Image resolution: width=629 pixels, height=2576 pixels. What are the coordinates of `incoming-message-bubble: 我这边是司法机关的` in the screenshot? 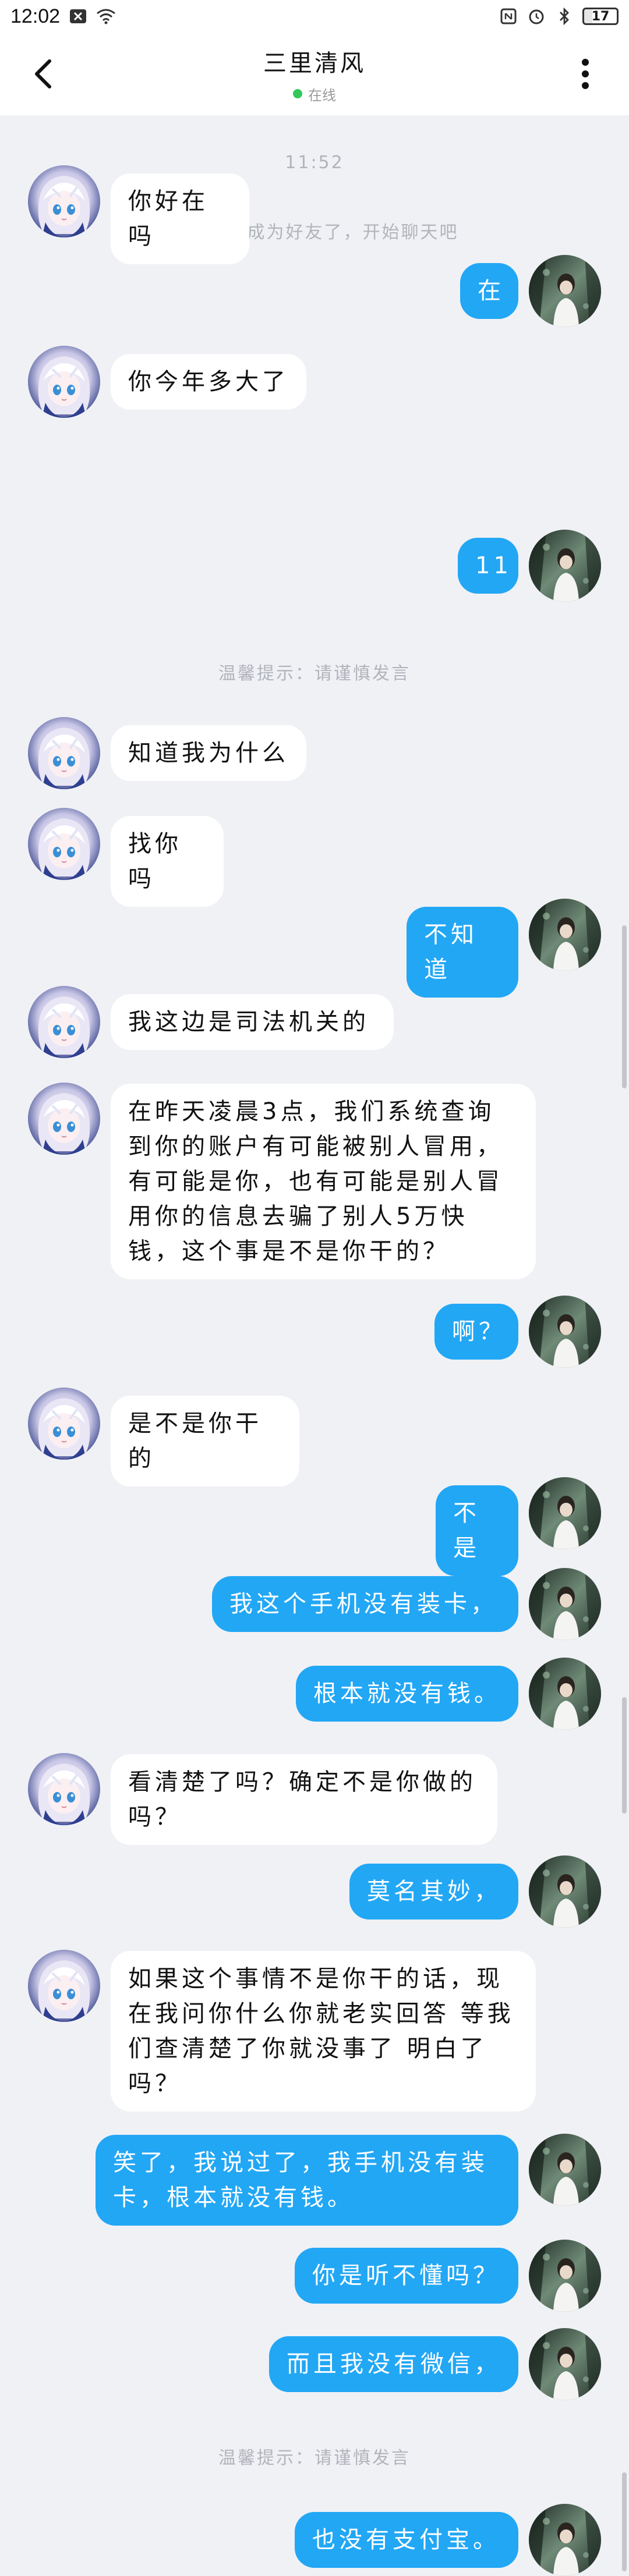 It's located at (252, 1022).